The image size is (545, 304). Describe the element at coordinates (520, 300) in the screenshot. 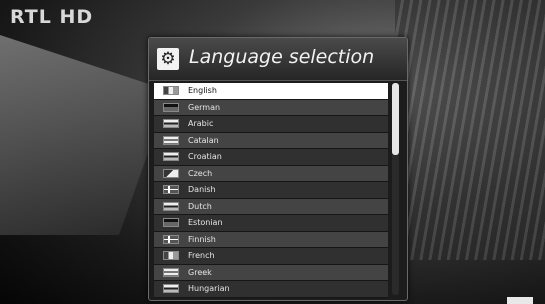

I see `corner-indicator` at that location.